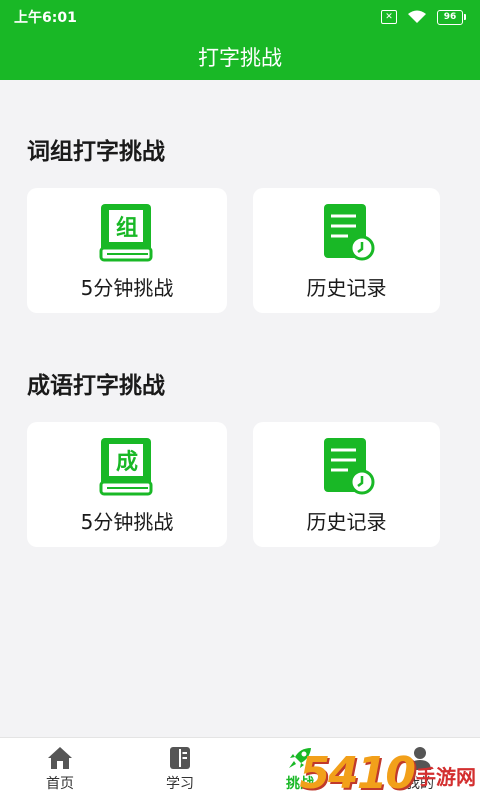  What do you see at coordinates (127, 250) in the screenshot?
I see `phrase-5min-challenge-card: 组 5分钟挑战` at bounding box center [127, 250].